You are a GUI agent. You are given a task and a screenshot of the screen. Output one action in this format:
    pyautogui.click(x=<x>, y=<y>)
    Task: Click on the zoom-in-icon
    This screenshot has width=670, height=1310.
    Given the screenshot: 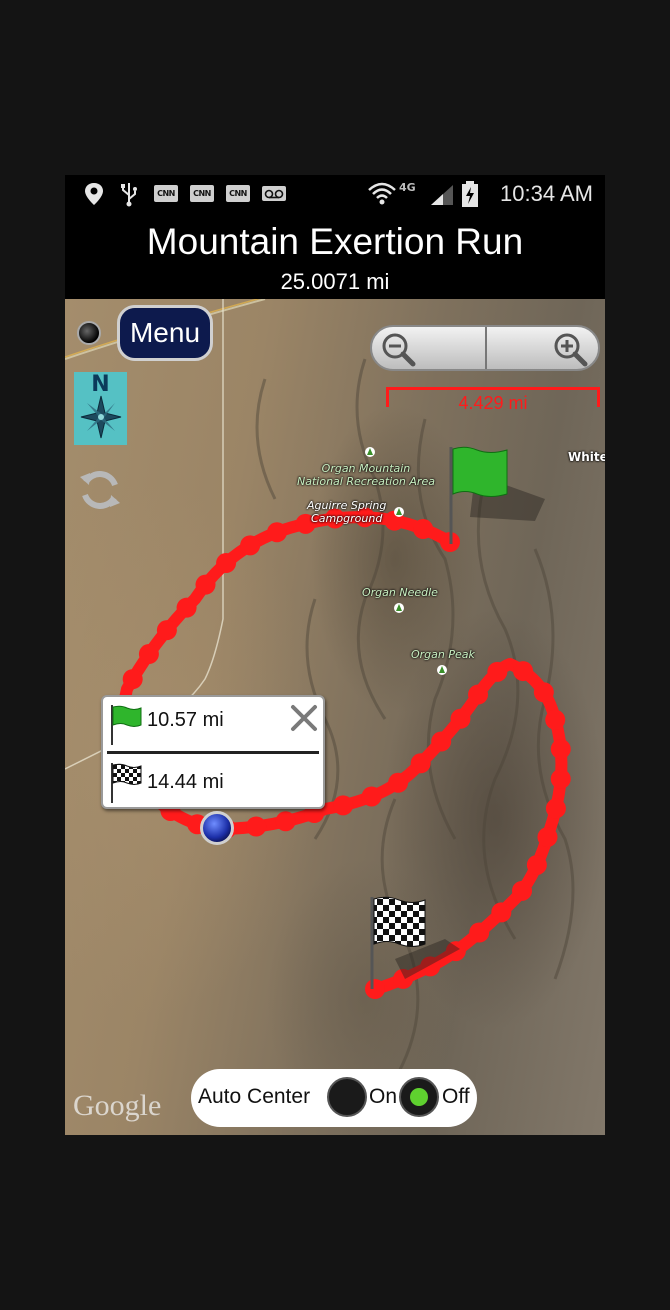 What is the action you would take?
    pyautogui.click(x=571, y=350)
    